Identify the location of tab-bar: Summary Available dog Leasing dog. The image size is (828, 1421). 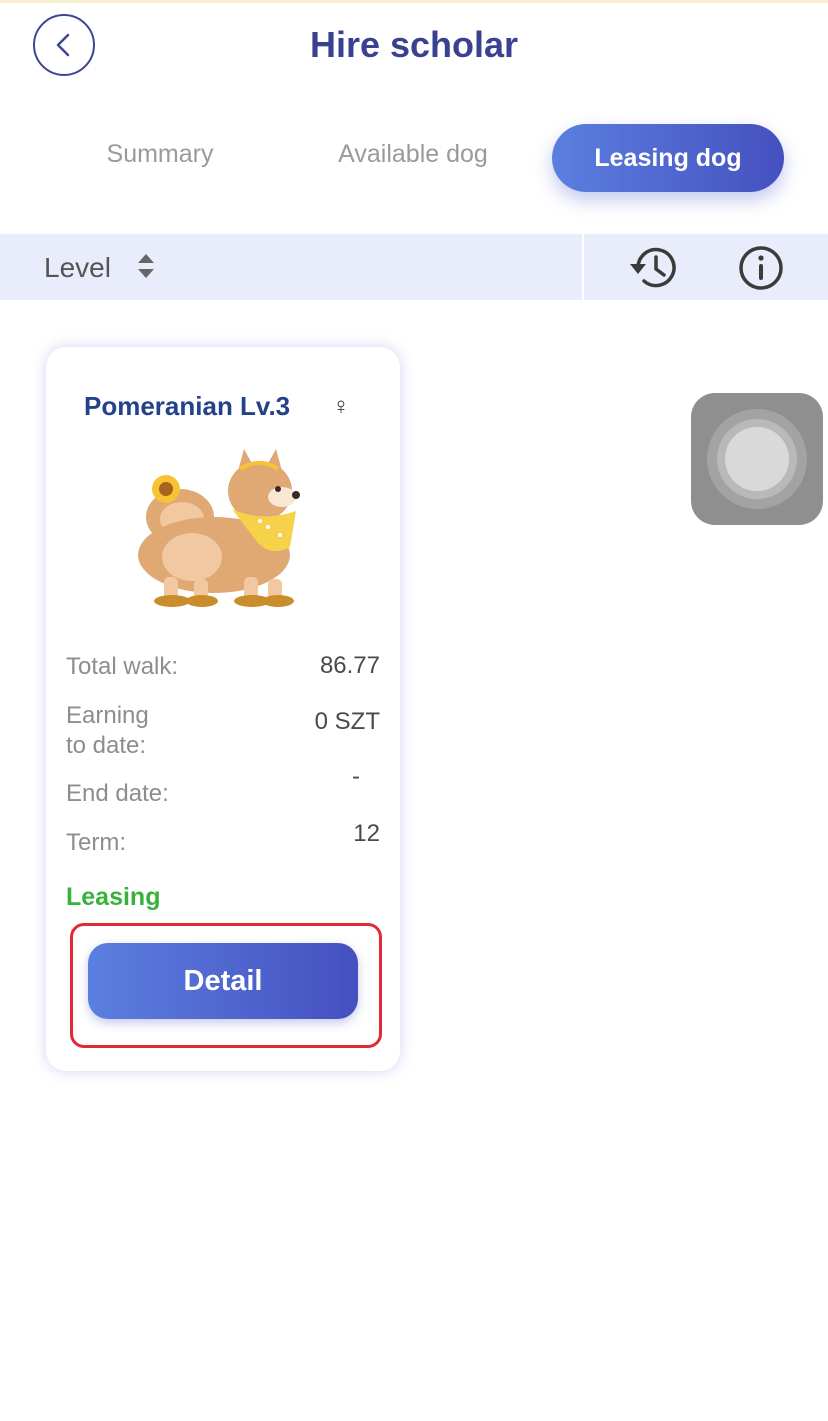
(414, 156).